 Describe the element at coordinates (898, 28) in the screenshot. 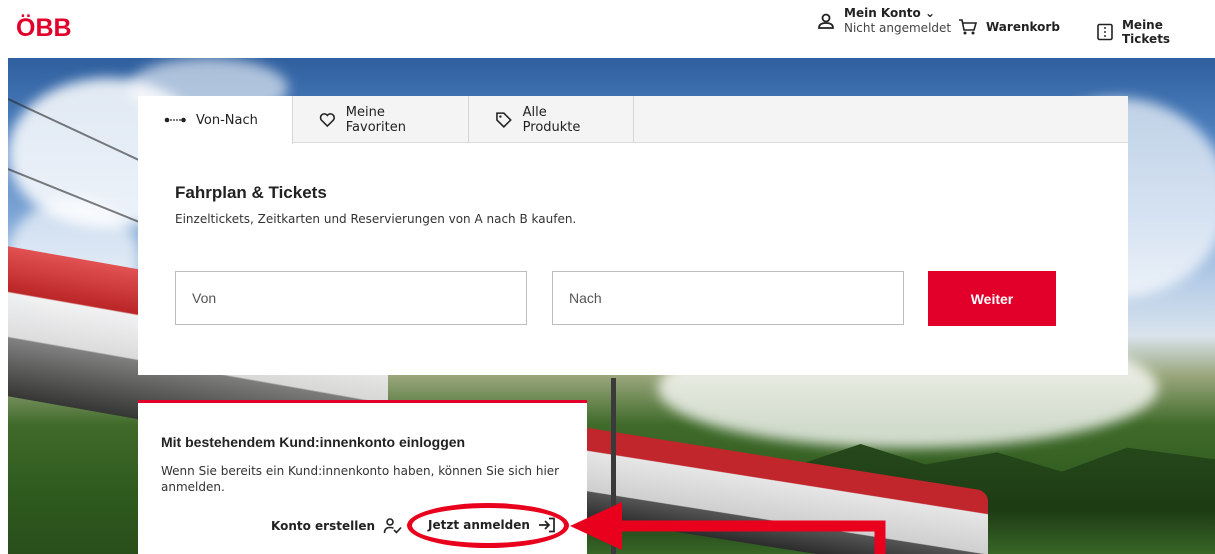

I see `account-status: Nicht angemeldet` at that location.